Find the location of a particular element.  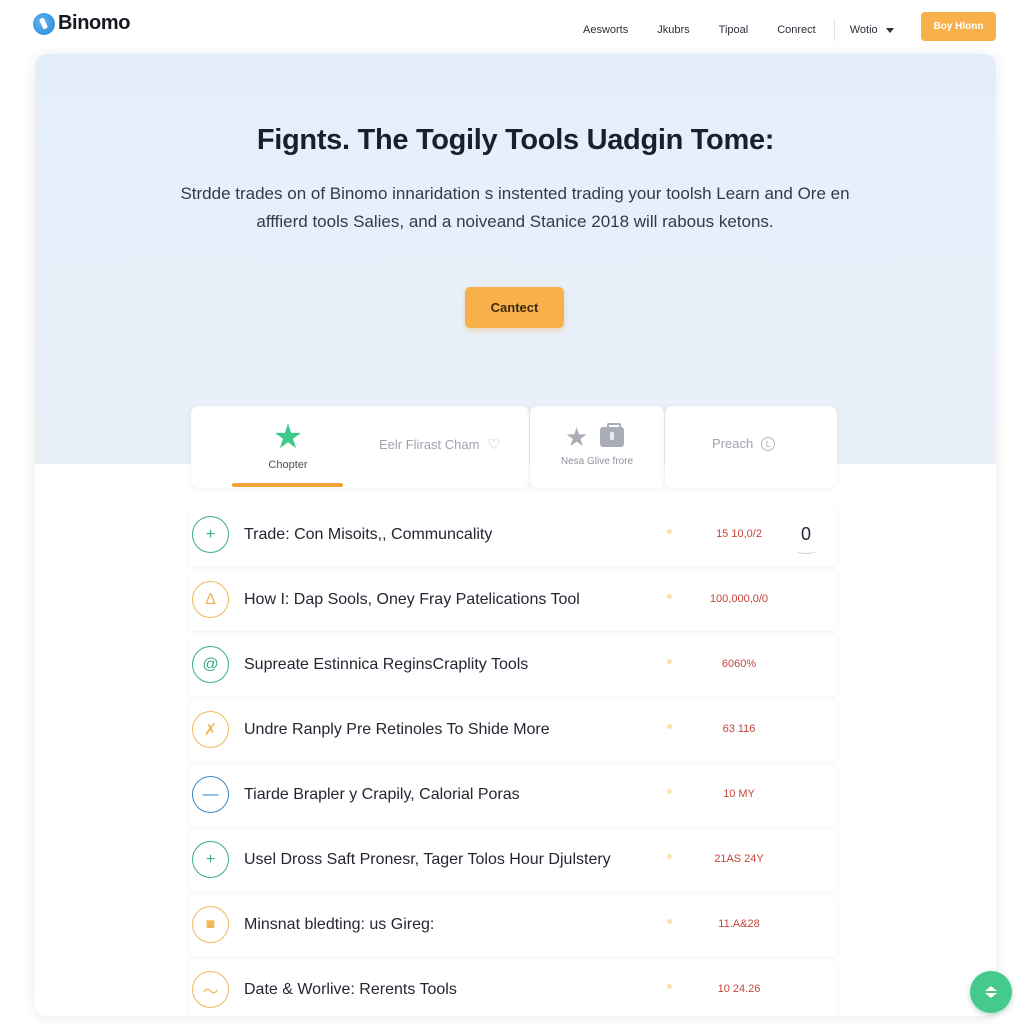

minus-icon: — is located at coordinates (210, 794).